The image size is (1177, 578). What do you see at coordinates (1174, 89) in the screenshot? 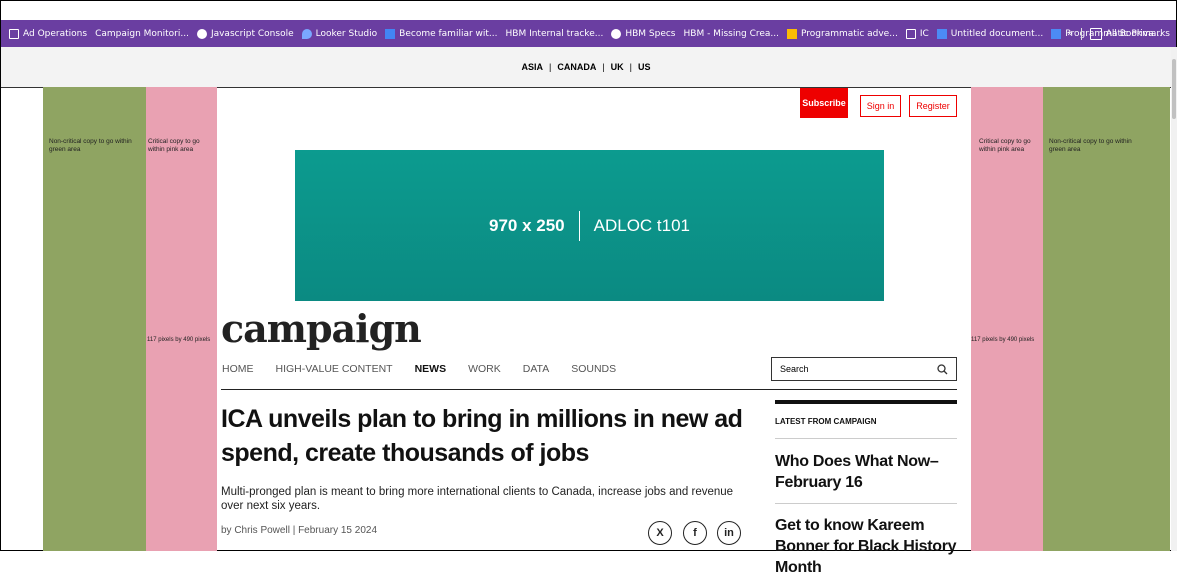
I see `scrollbar-thumb` at bounding box center [1174, 89].